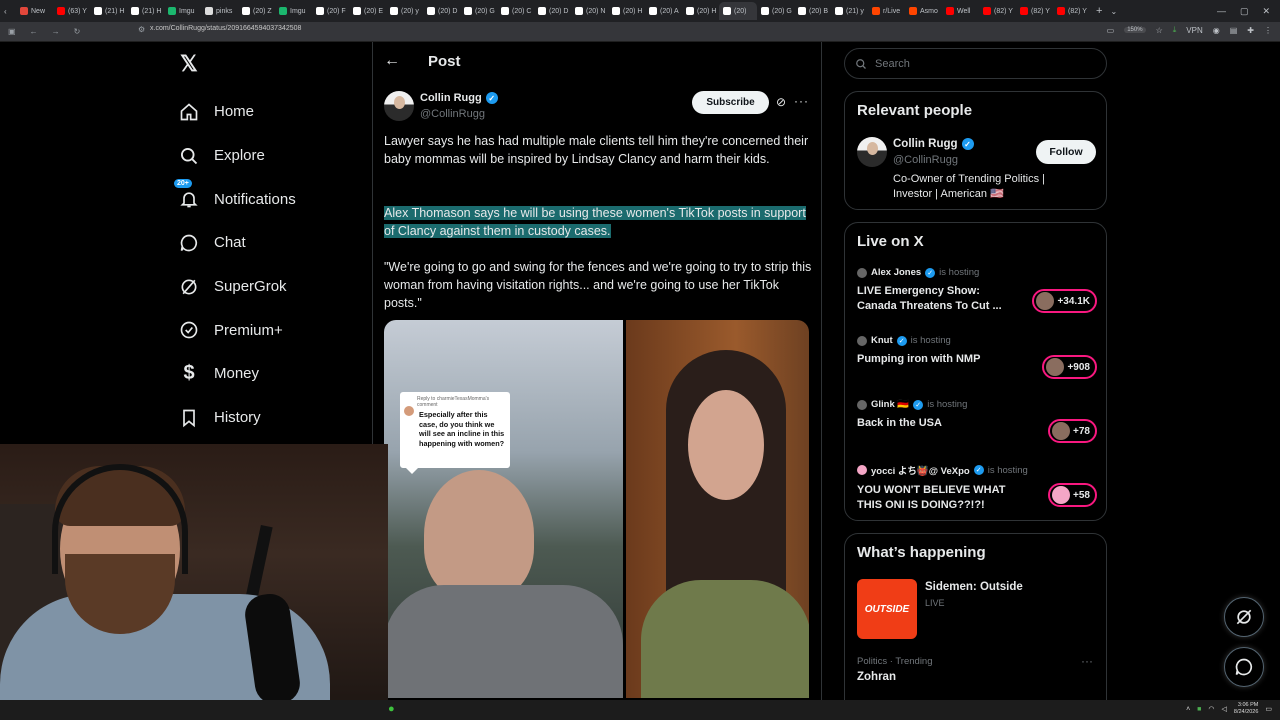 Image resolution: width=1280 pixels, height=720 pixels. I want to click on browser-tab: (63) Y, so click(71, 11).